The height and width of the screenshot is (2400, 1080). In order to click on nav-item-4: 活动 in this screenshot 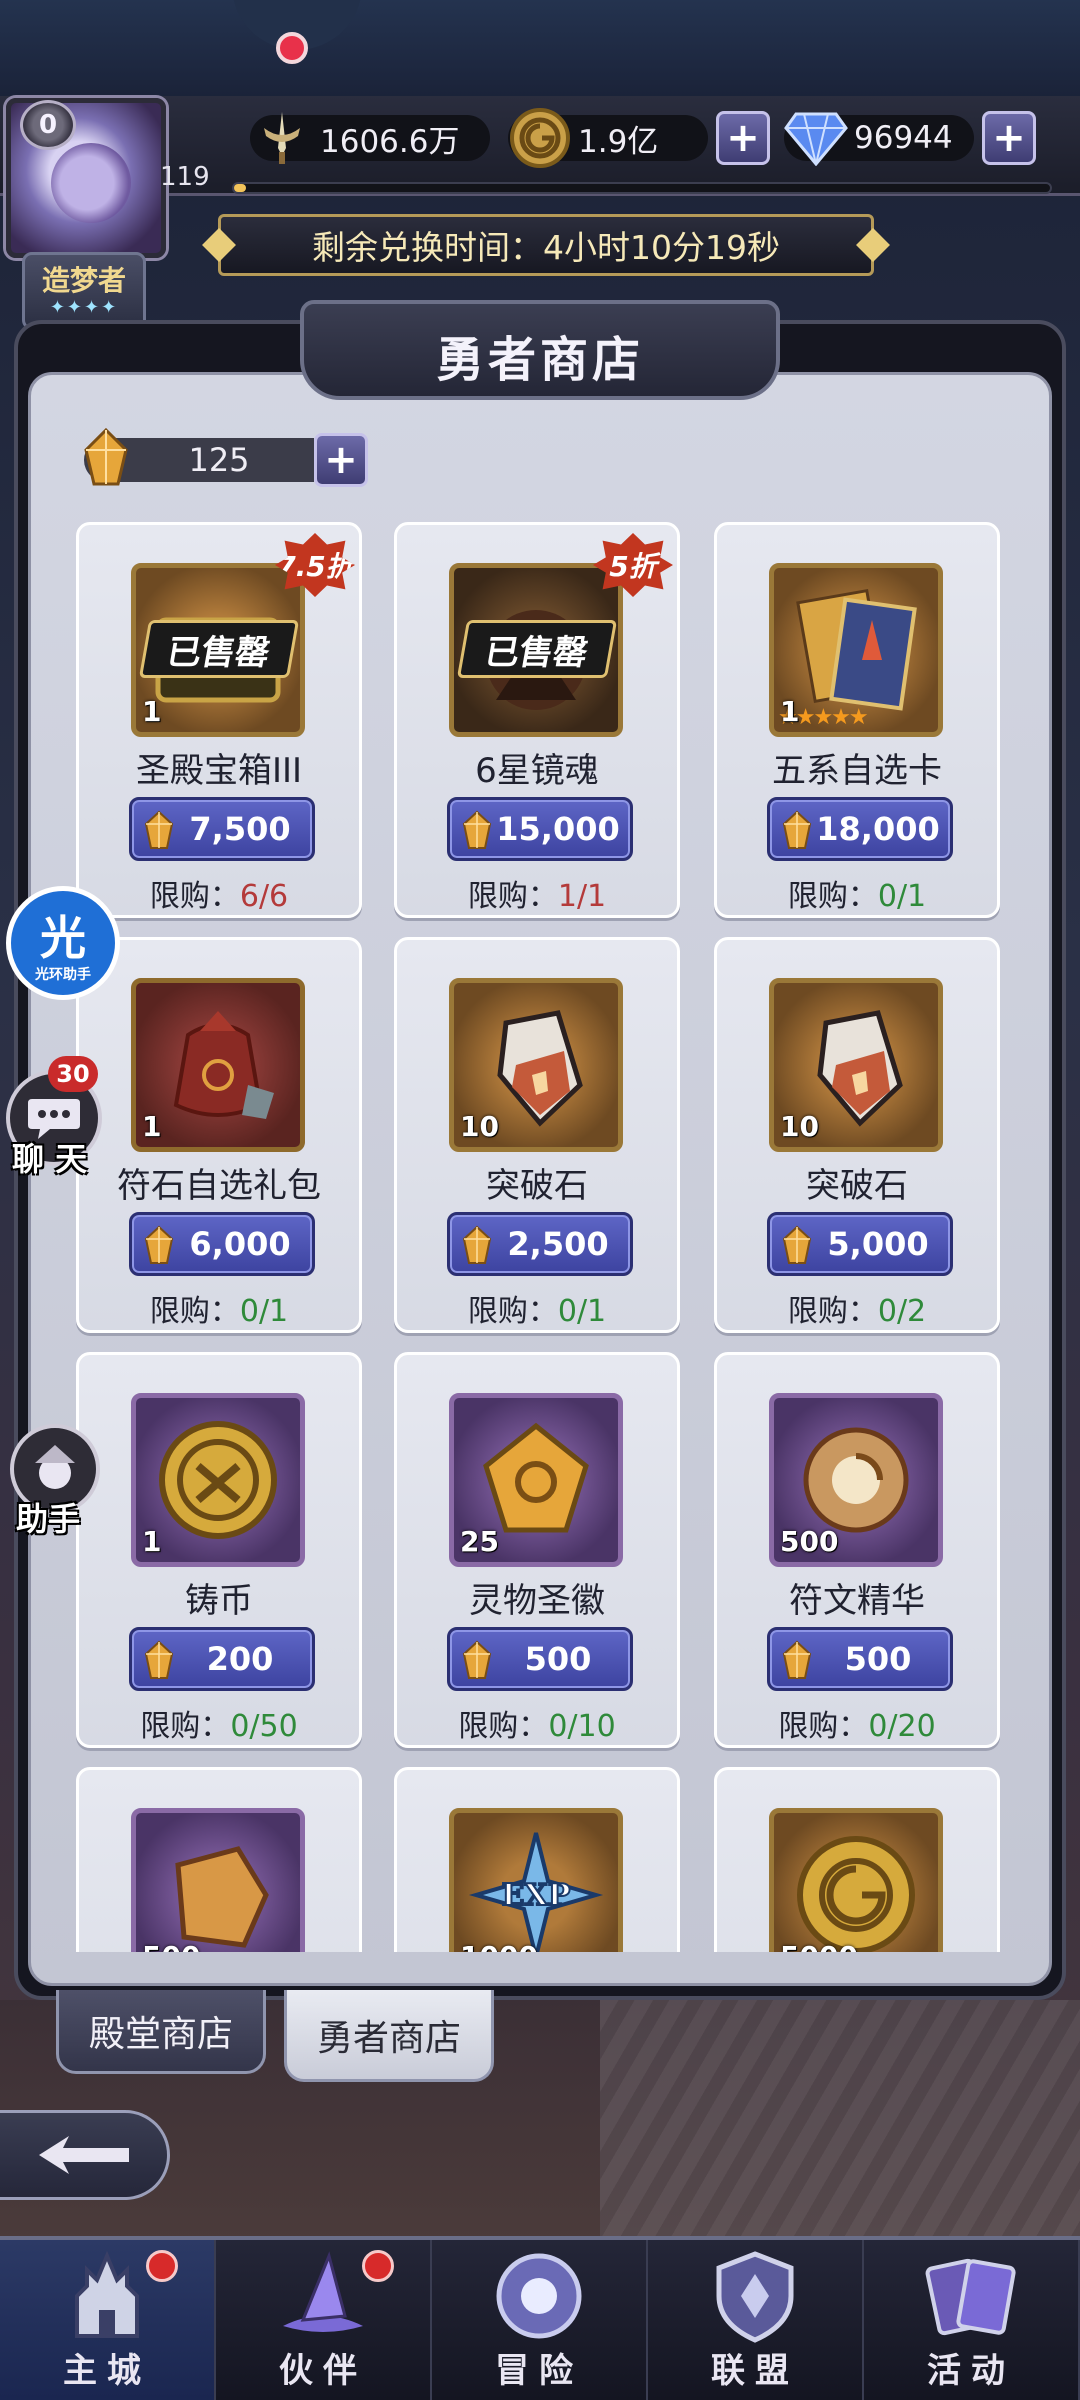, I will do `click(972, 2320)`.